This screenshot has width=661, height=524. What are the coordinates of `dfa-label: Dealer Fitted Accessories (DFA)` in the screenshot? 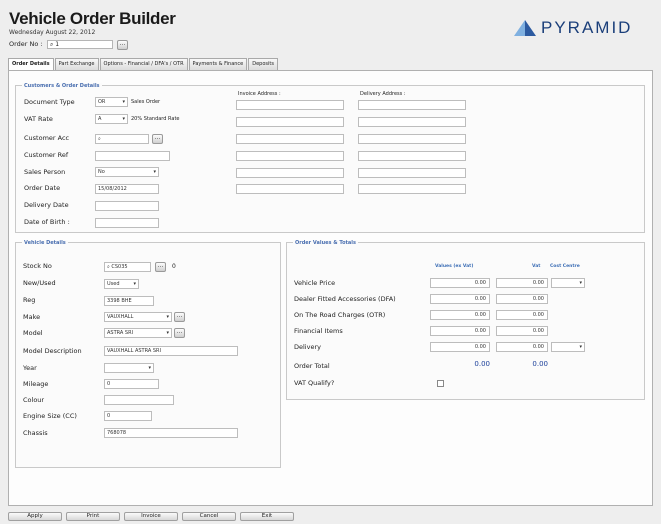 It's located at (345, 299).